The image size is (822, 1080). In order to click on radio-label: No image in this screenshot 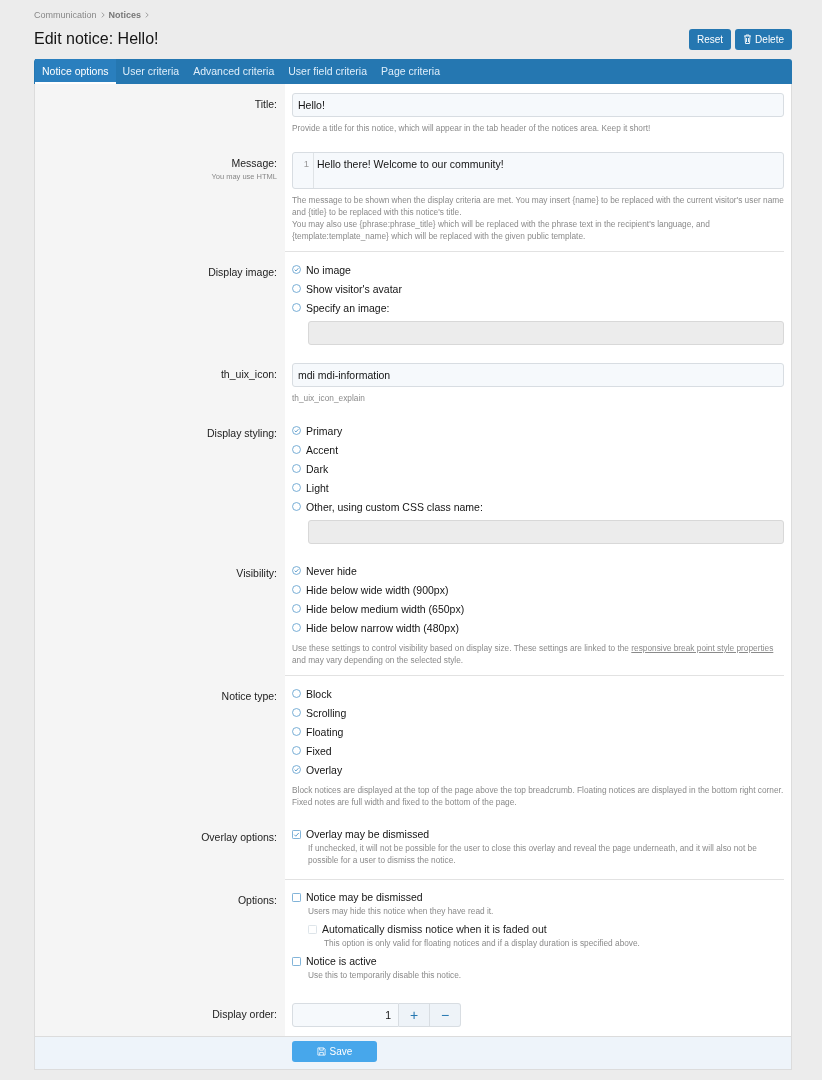, I will do `click(328, 269)`.